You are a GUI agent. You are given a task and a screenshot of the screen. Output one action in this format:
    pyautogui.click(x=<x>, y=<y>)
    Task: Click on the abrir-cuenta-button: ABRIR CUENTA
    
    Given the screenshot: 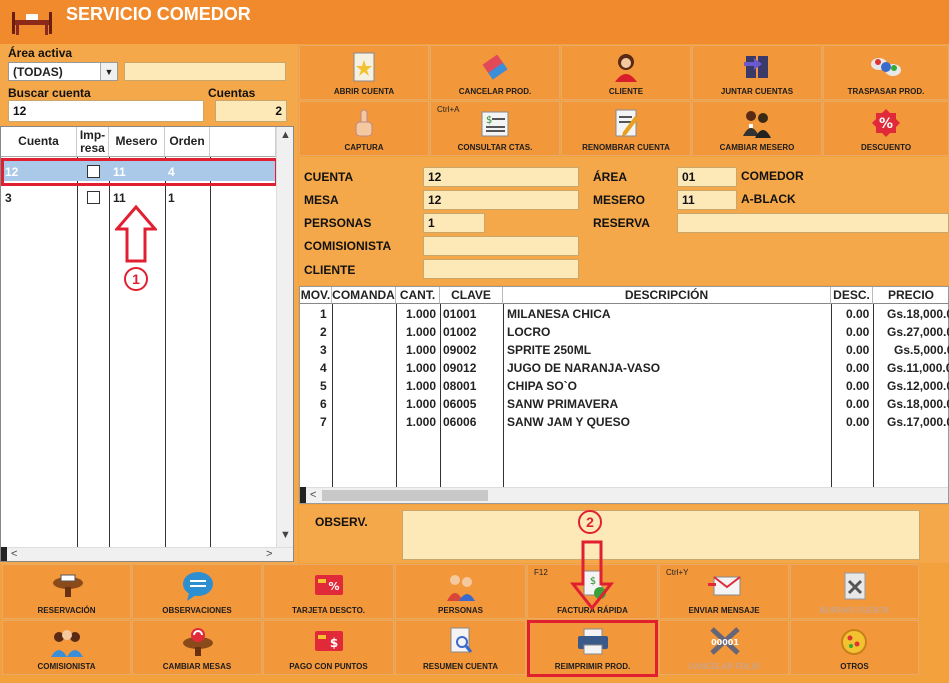 What is the action you would take?
    pyautogui.click(x=364, y=72)
    